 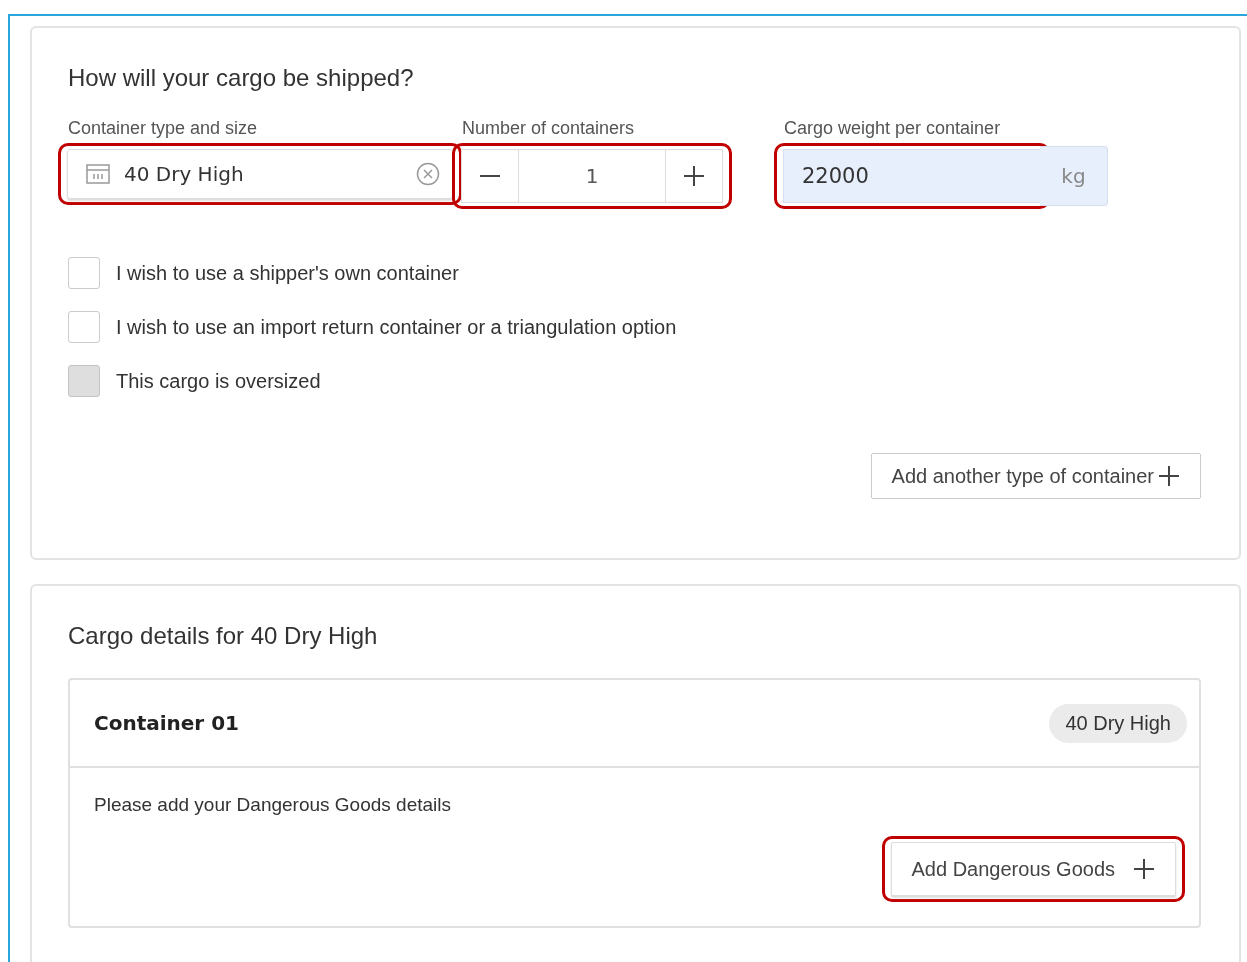 I want to click on container-name: Container 01, so click(x=167, y=723).